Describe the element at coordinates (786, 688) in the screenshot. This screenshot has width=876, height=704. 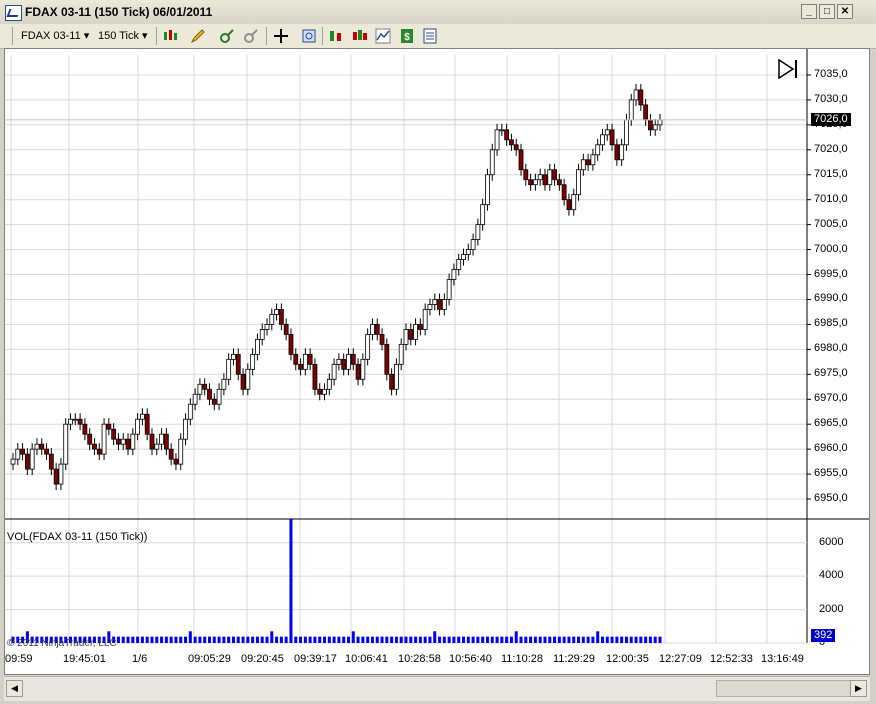
I see `scroll-thumb` at that location.